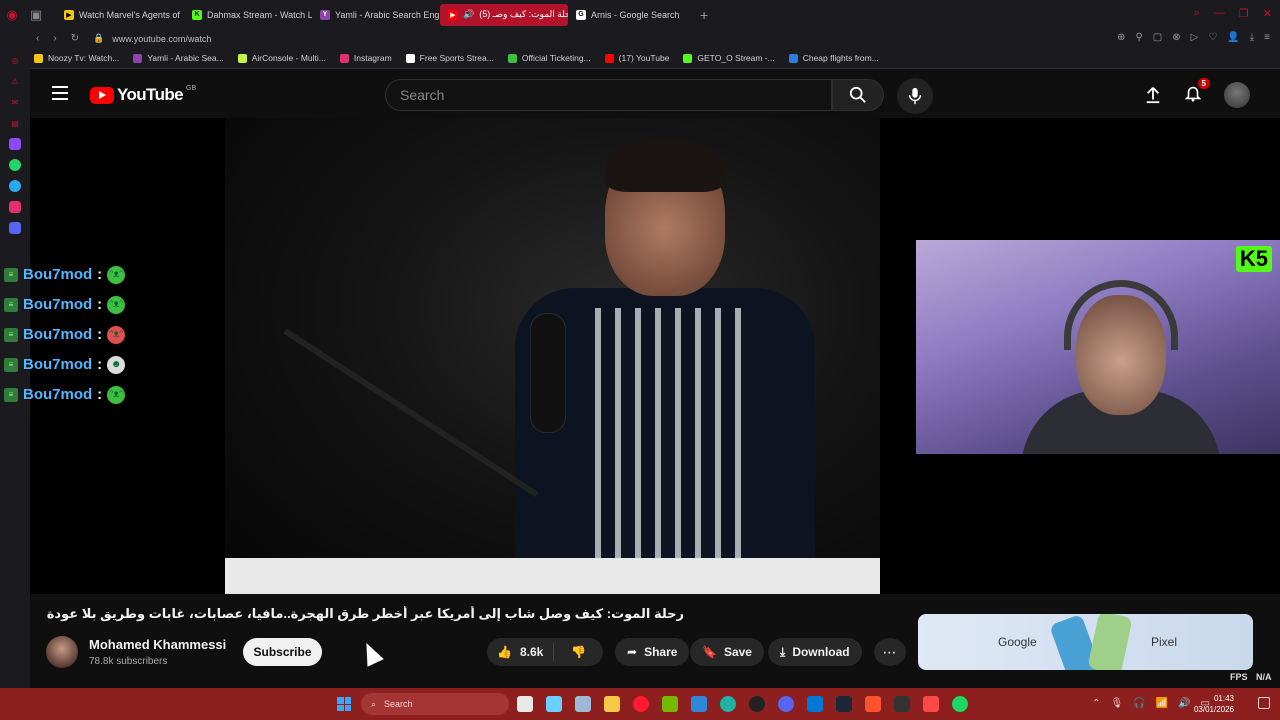 This screenshot has height=720, width=1280. I want to click on zoom-icon: ⊕, so click(1121, 37).